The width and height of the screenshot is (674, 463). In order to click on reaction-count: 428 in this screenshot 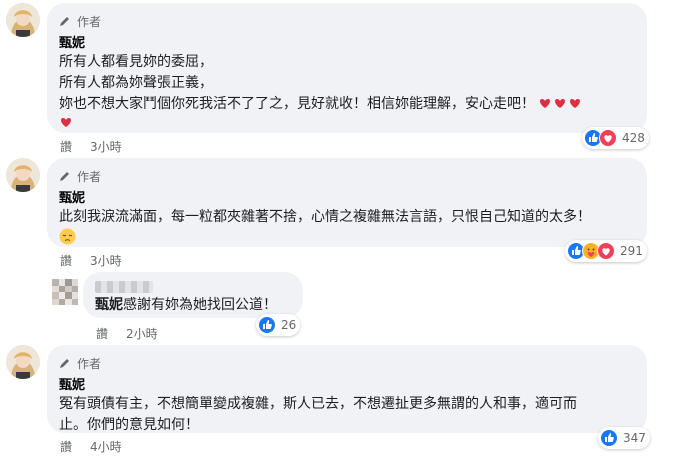, I will do `click(633, 138)`.